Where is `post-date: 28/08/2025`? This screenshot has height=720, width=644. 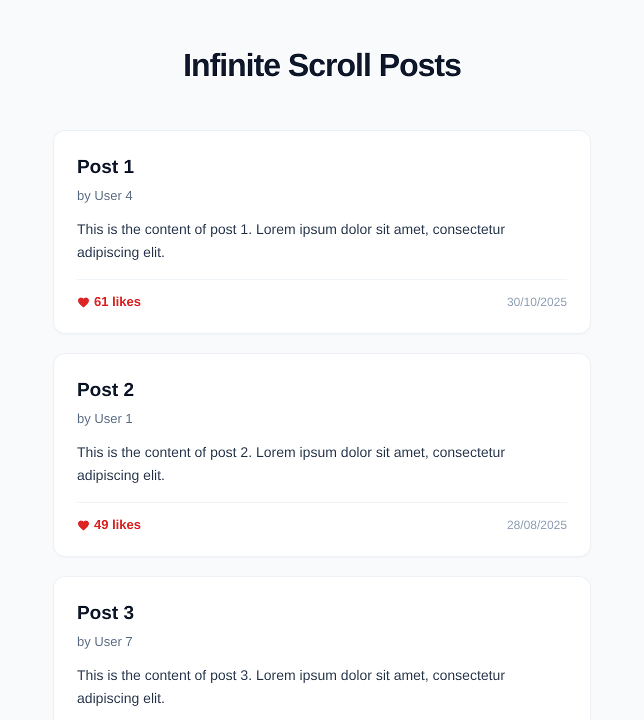
post-date: 28/08/2025 is located at coordinates (536, 525).